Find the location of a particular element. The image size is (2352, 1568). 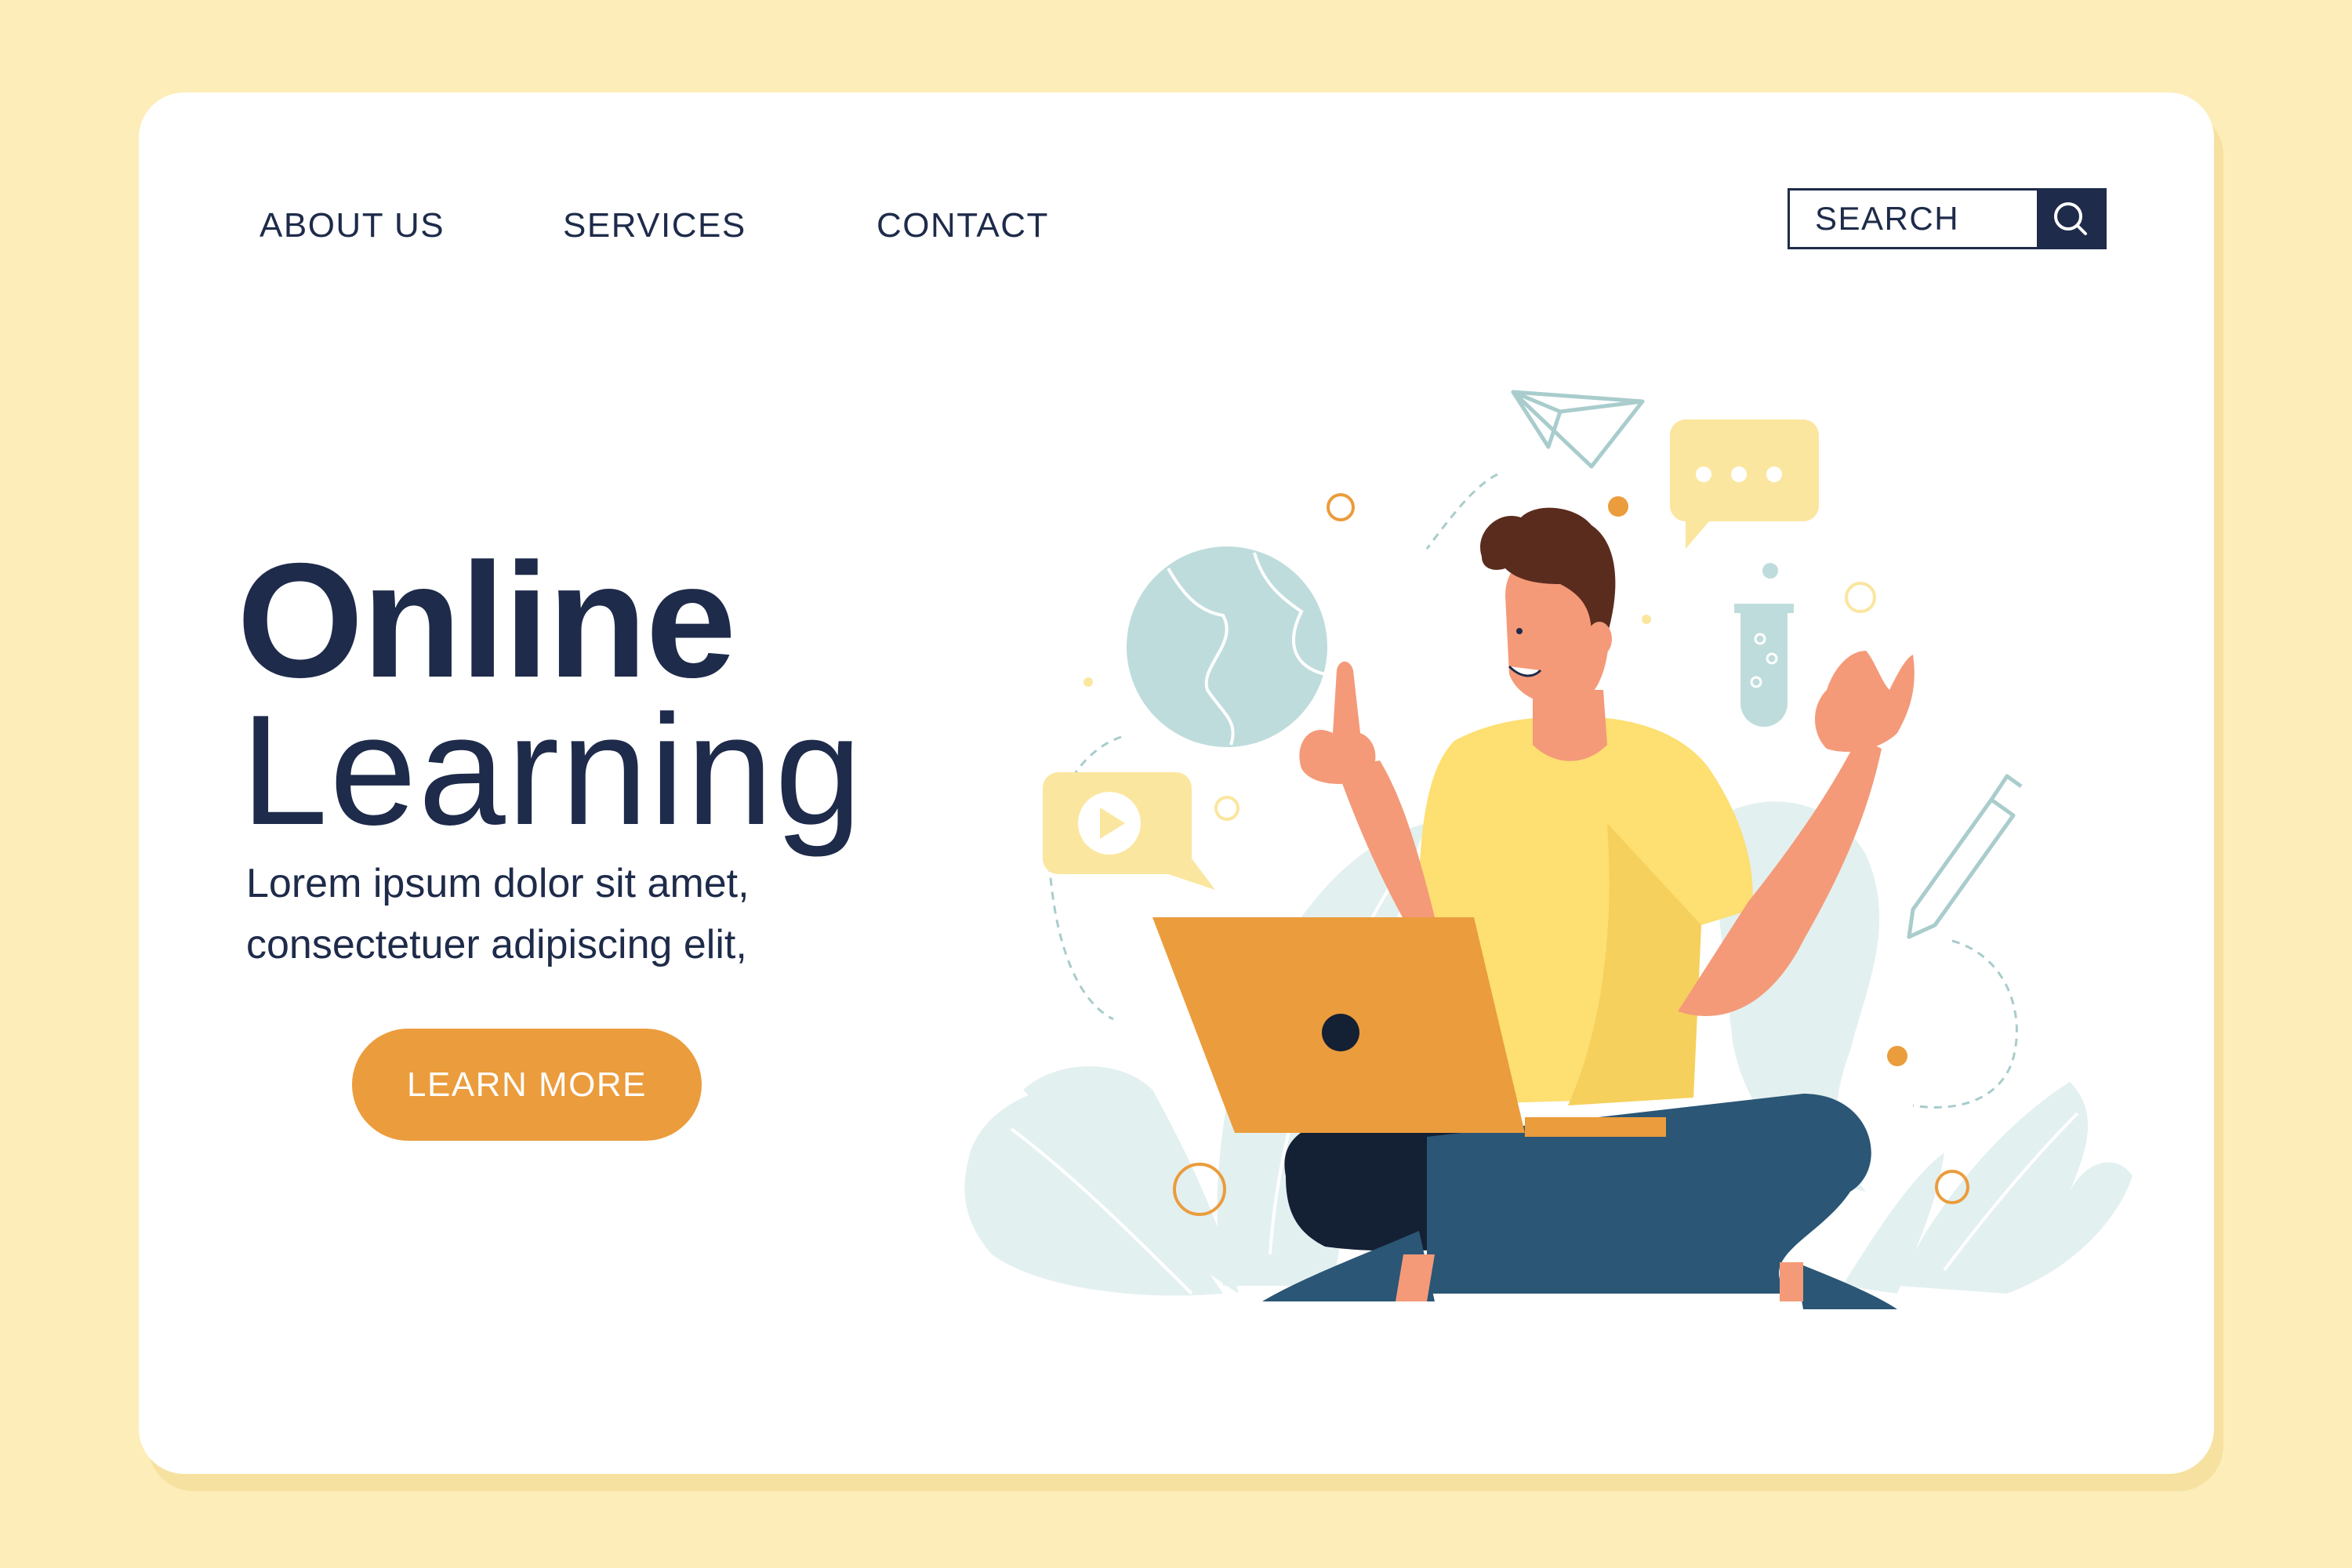

pencil-icon is located at coordinates (1965, 856).